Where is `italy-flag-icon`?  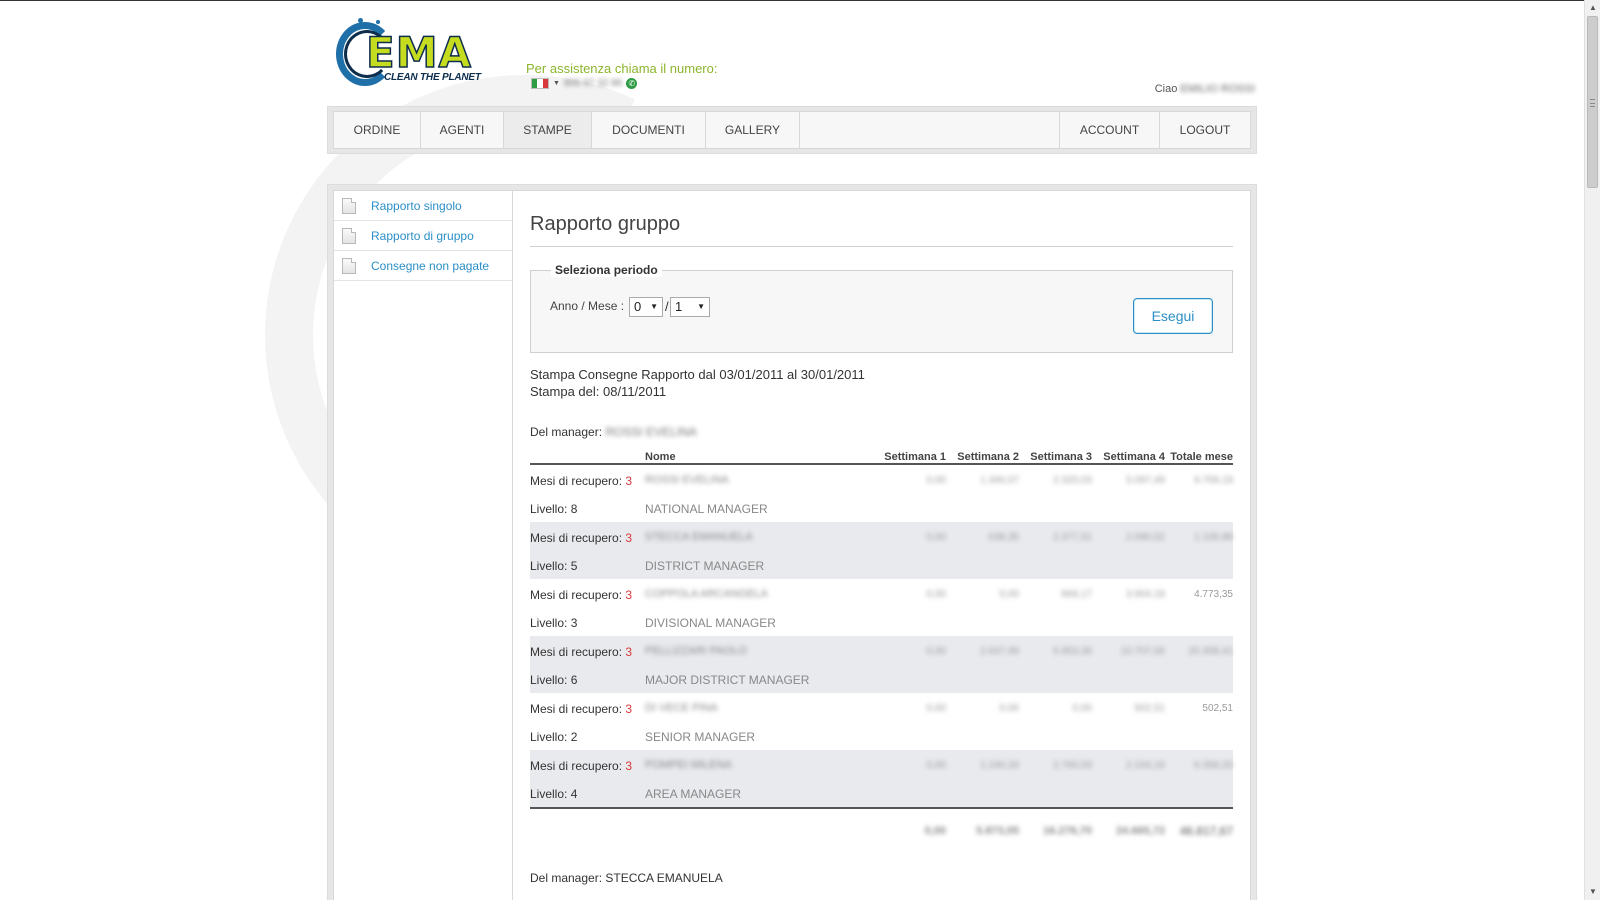
italy-flag-icon is located at coordinates (540, 83).